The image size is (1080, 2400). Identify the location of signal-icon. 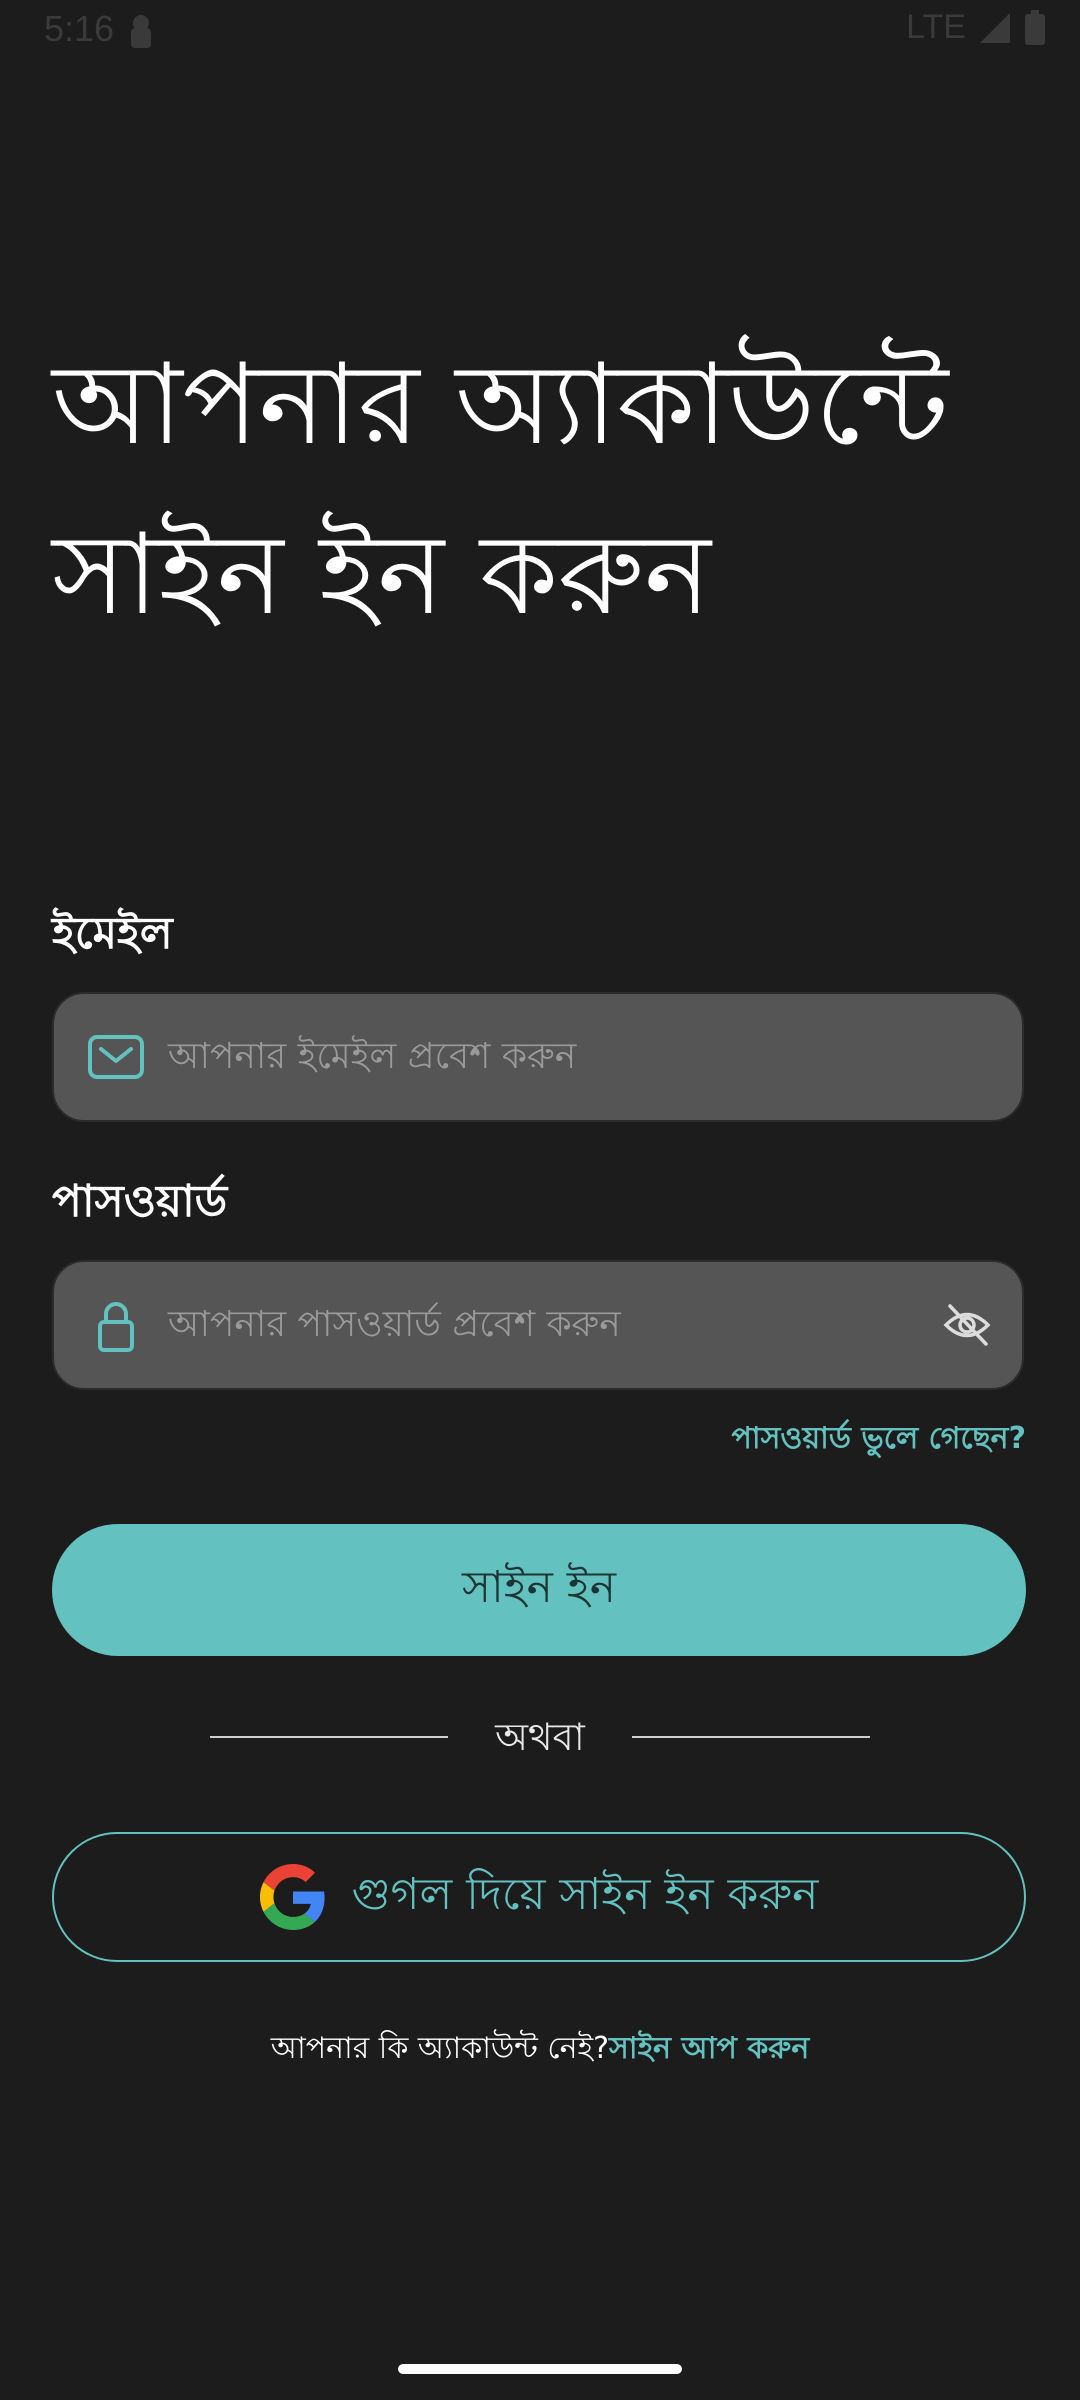
(995, 27).